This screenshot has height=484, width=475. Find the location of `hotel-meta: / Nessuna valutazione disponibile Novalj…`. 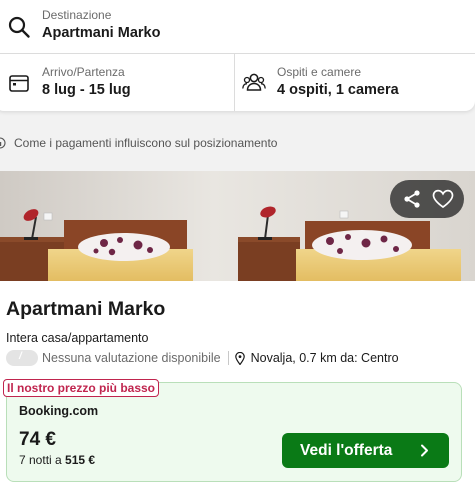

hotel-meta: / Nessuna valutazione disponibile Novalj… is located at coordinates (202, 358).